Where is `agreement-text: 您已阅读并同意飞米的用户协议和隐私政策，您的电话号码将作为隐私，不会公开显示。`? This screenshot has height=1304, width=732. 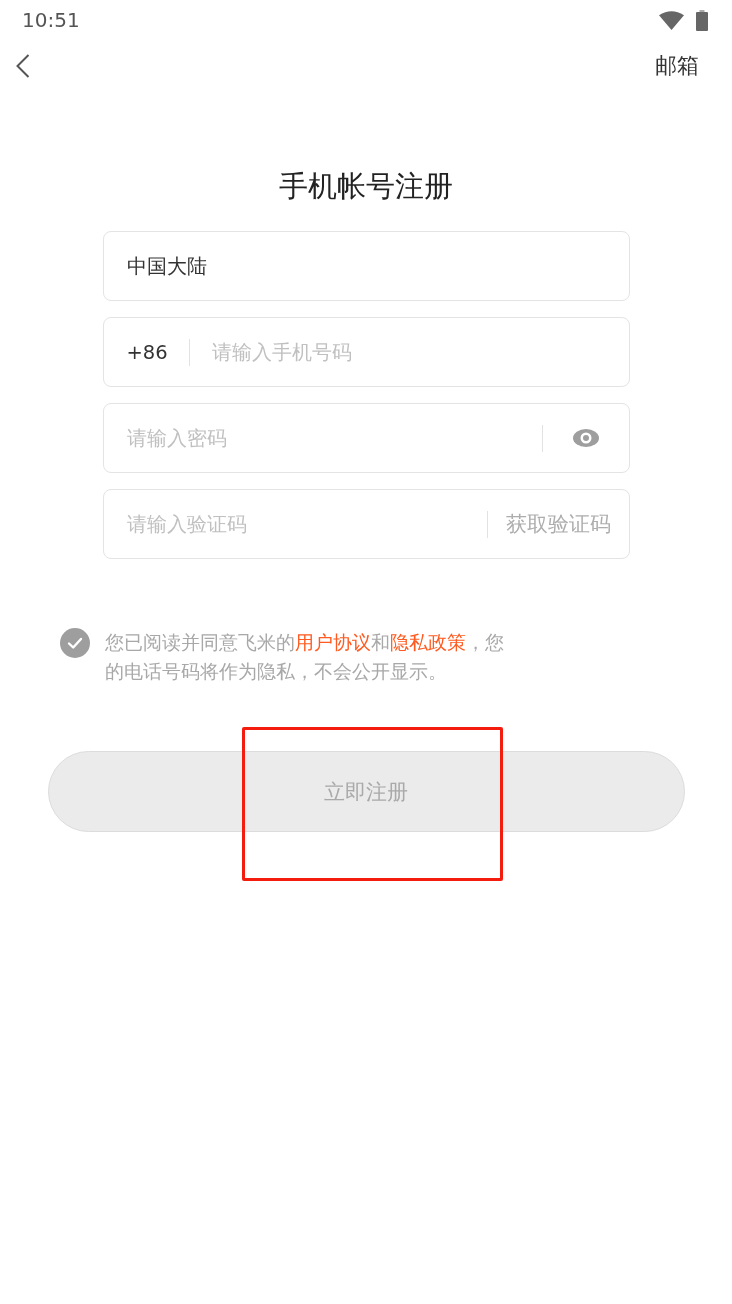
agreement-text: 您已阅读并同意飞米的用户协议和隐私政策，您的电话号码将作为隐私，不会公开显示。 is located at coordinates (305, 657).